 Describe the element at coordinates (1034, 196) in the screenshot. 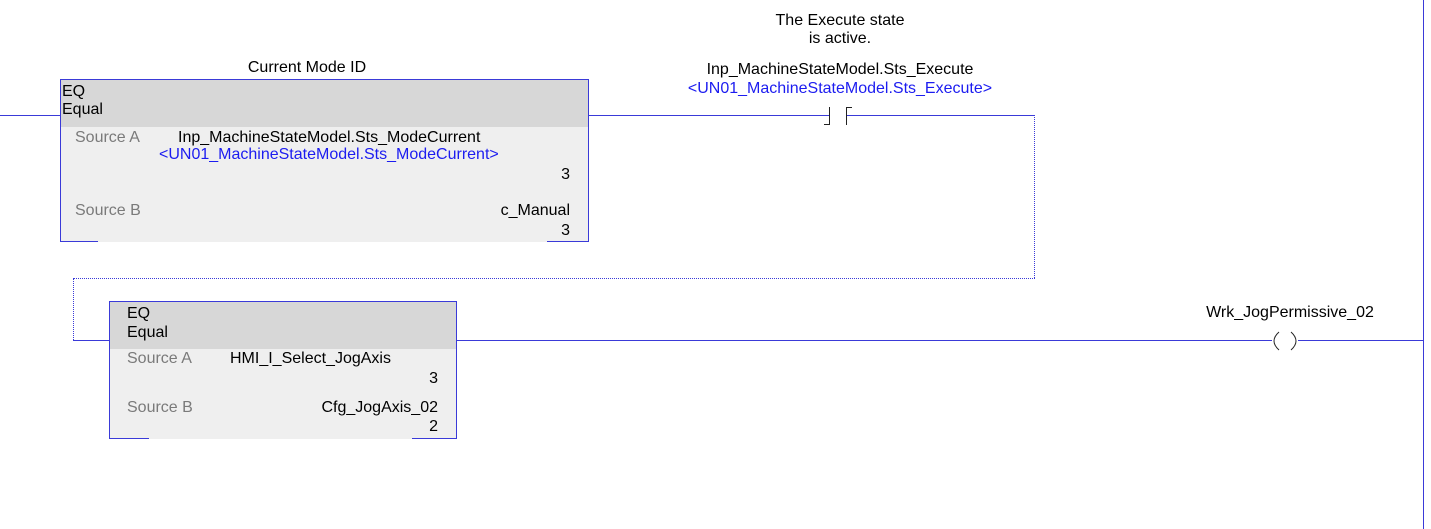

I see `branch-right-vertical` at that location.